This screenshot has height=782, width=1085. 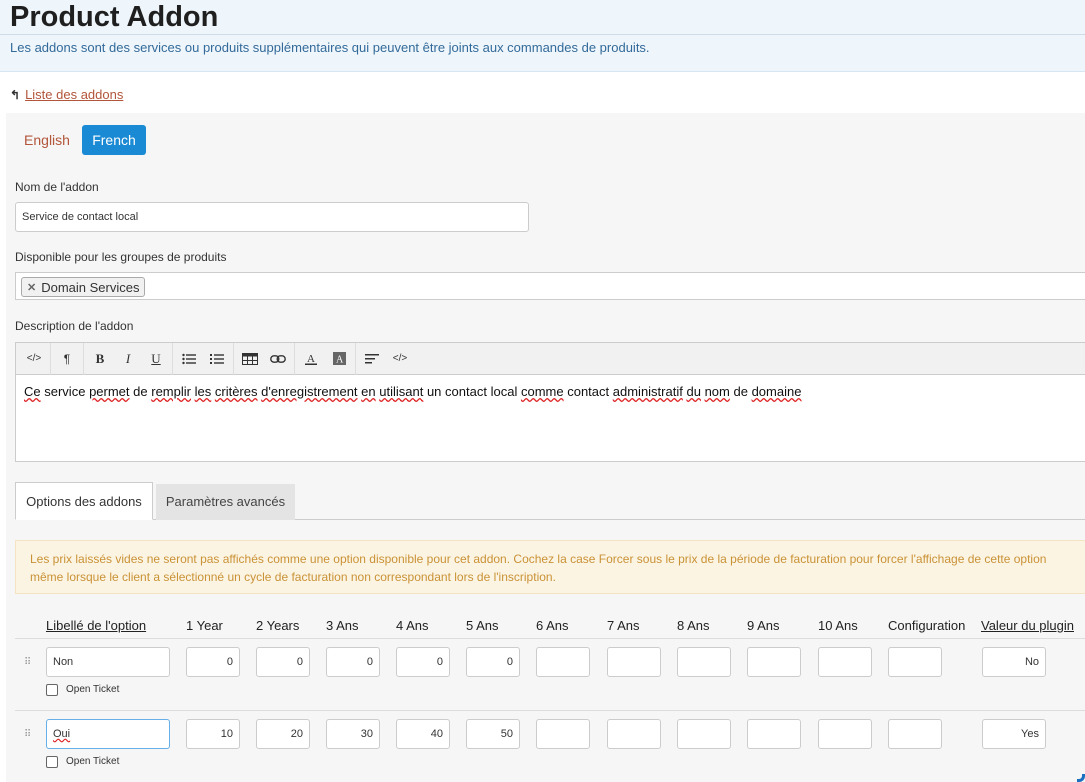 I want to click on link-icon, so click(x=278, y=359).